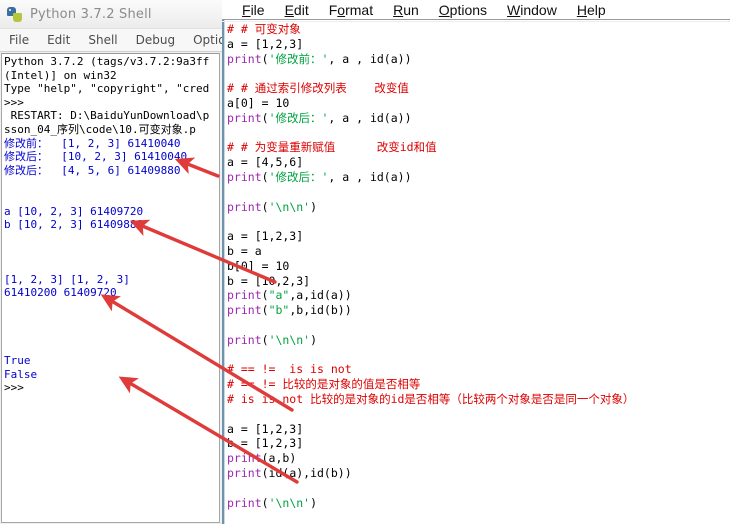  What do you see at coordinates (477, 310) in the screenshot?
I see `code-line: print("b",b,id(b))` at bounding box center [477, 310].